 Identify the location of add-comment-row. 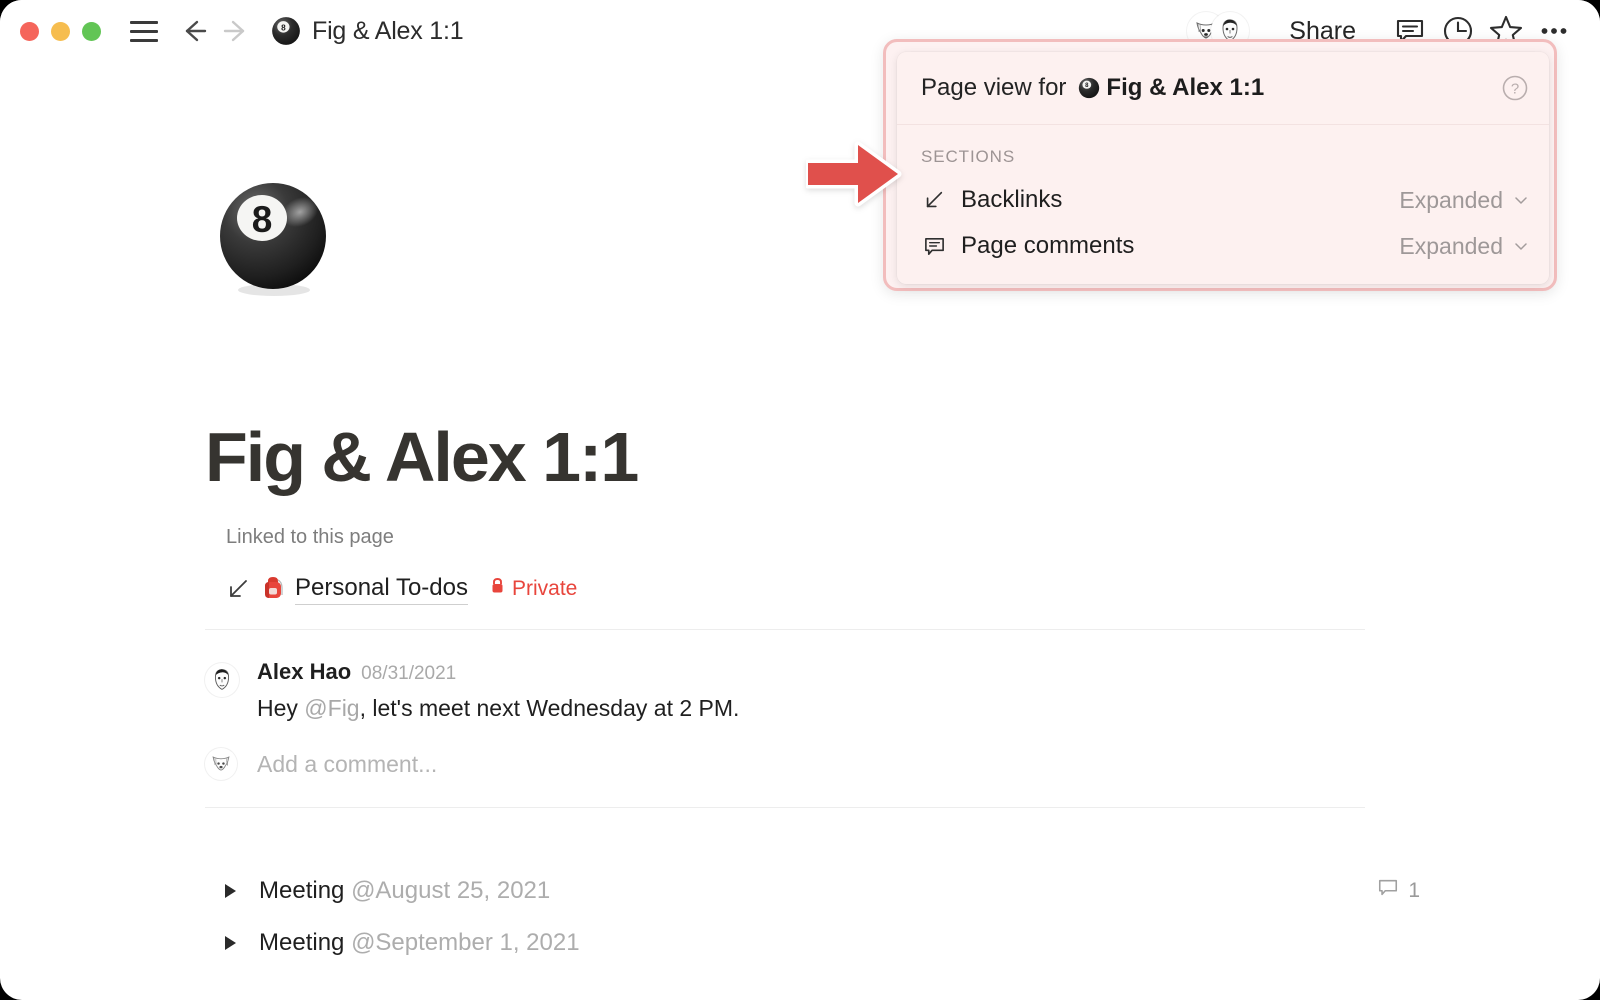
(461, 764).